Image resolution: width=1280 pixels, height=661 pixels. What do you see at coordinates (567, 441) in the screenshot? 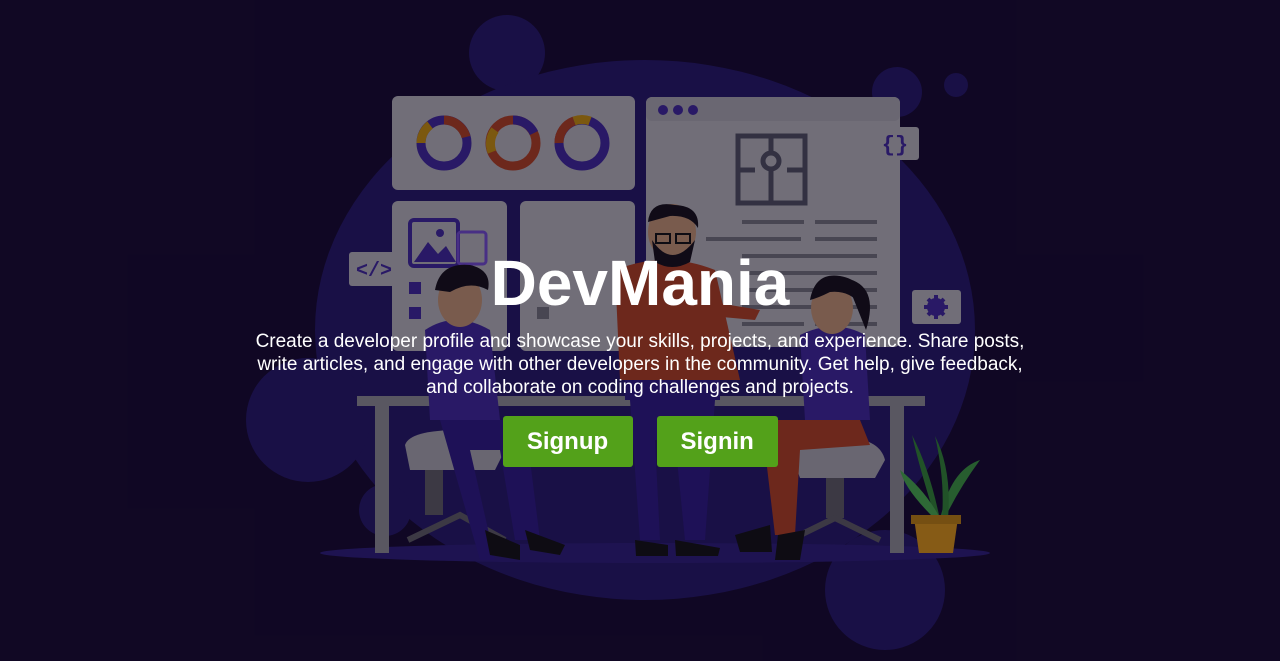
I see `signup-button: Signup` at bounding box center [567, 441].